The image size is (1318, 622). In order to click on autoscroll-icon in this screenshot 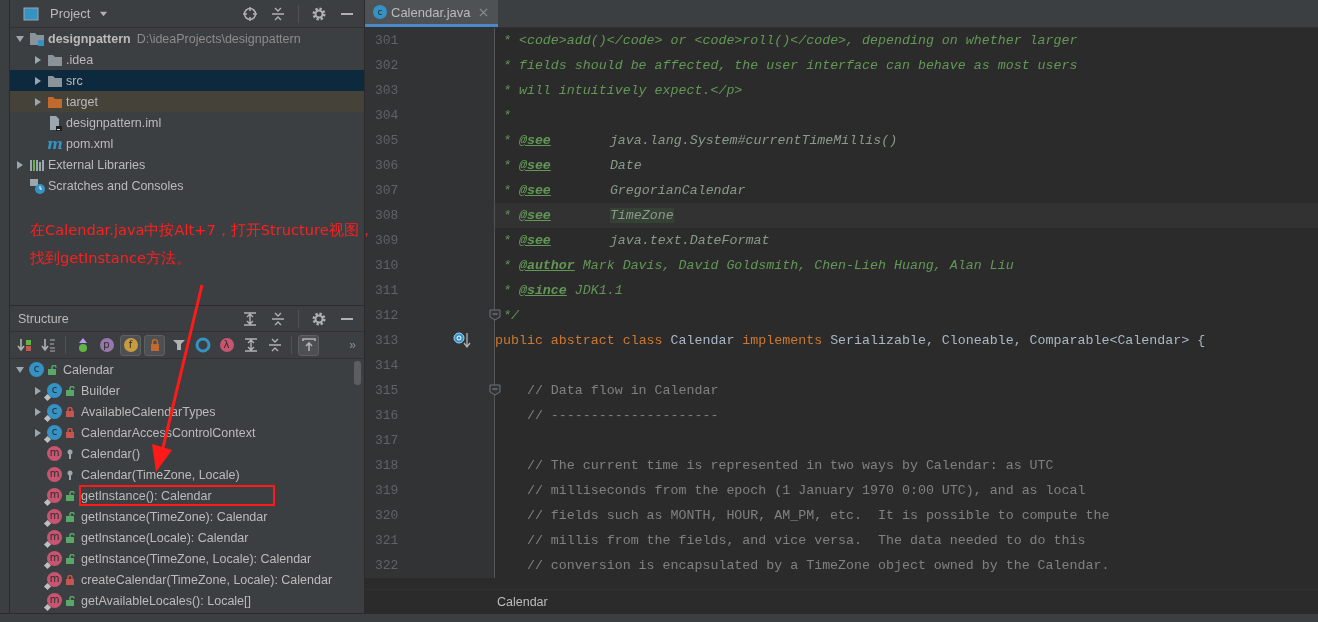, I will do `click(308, 345)`.